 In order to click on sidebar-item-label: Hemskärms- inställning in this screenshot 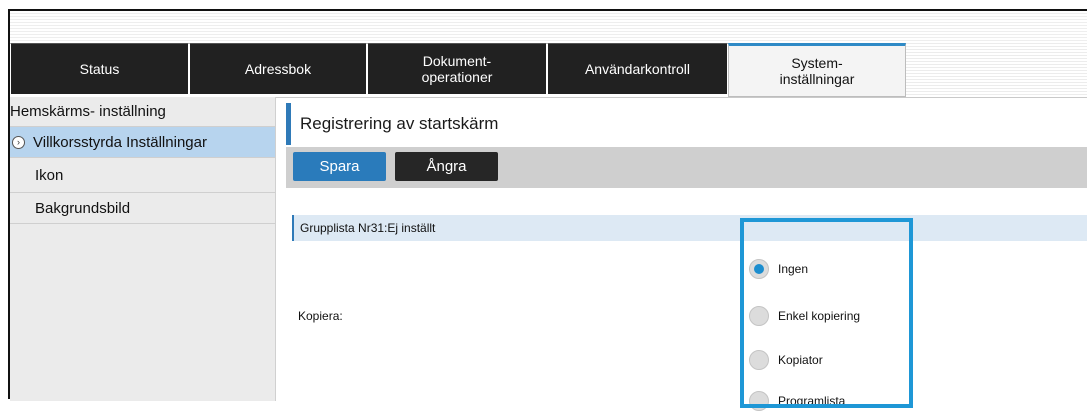, I will do `click(88, 111)`.